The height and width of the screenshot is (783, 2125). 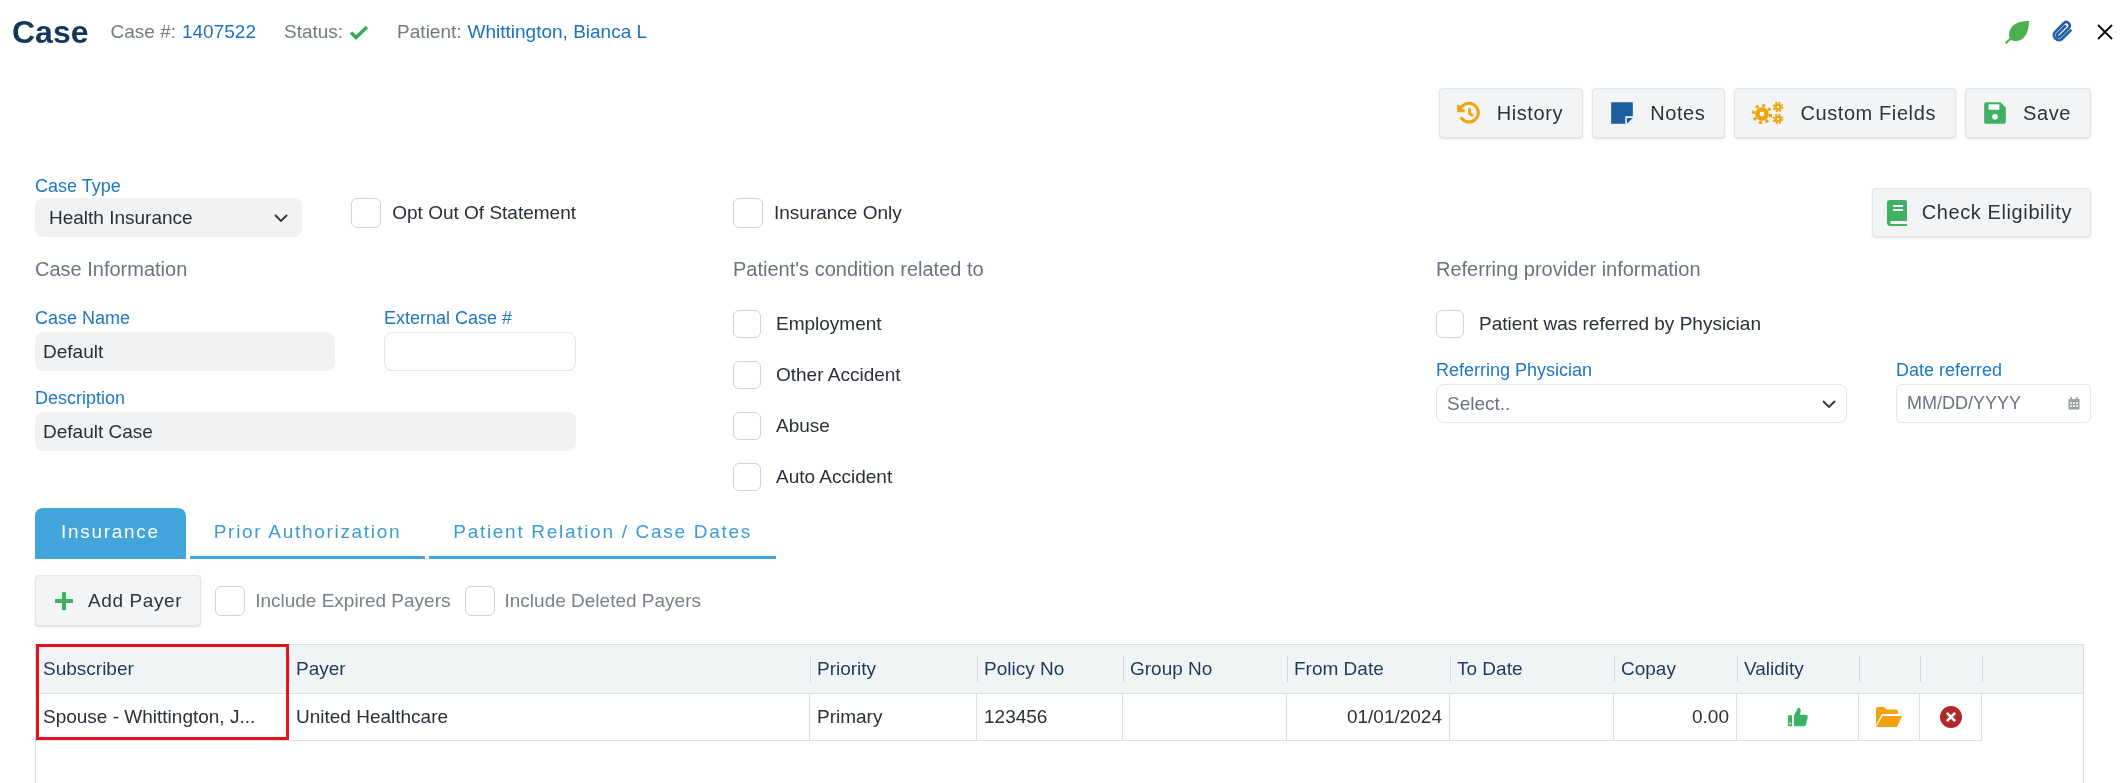 What do you see at coordinates (1511, 113) in the screenshot?
I see `action-button: History` at bounding box center [1511, 113].